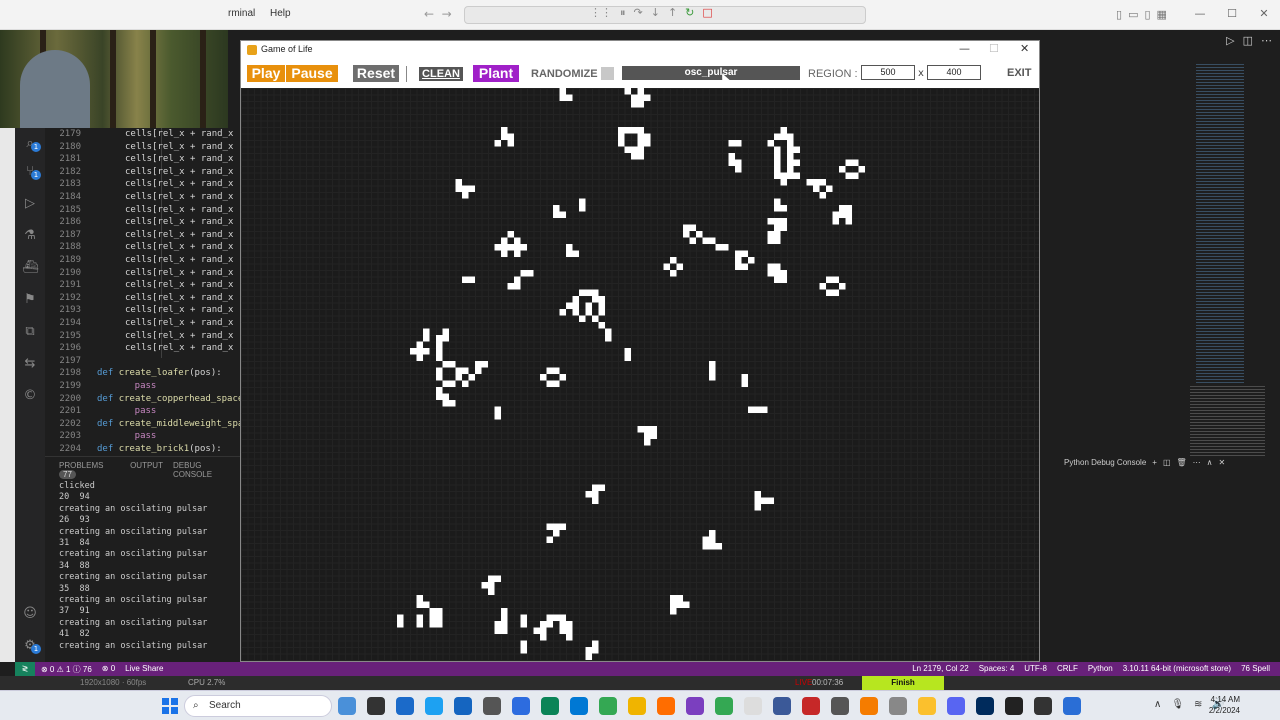 This screenshot has height=720, width=1280. What do you see at coordinates (1248, 40) in the screenshot?
I see `split-editor-icon: ◫` at bounding box center [1248, 40].